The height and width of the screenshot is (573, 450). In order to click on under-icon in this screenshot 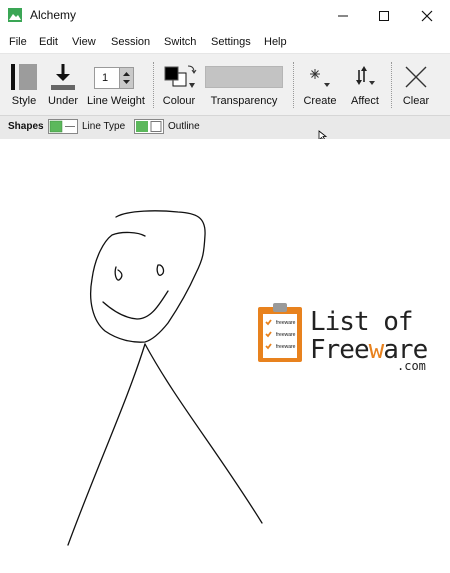, I will do `click(63, 77)`.